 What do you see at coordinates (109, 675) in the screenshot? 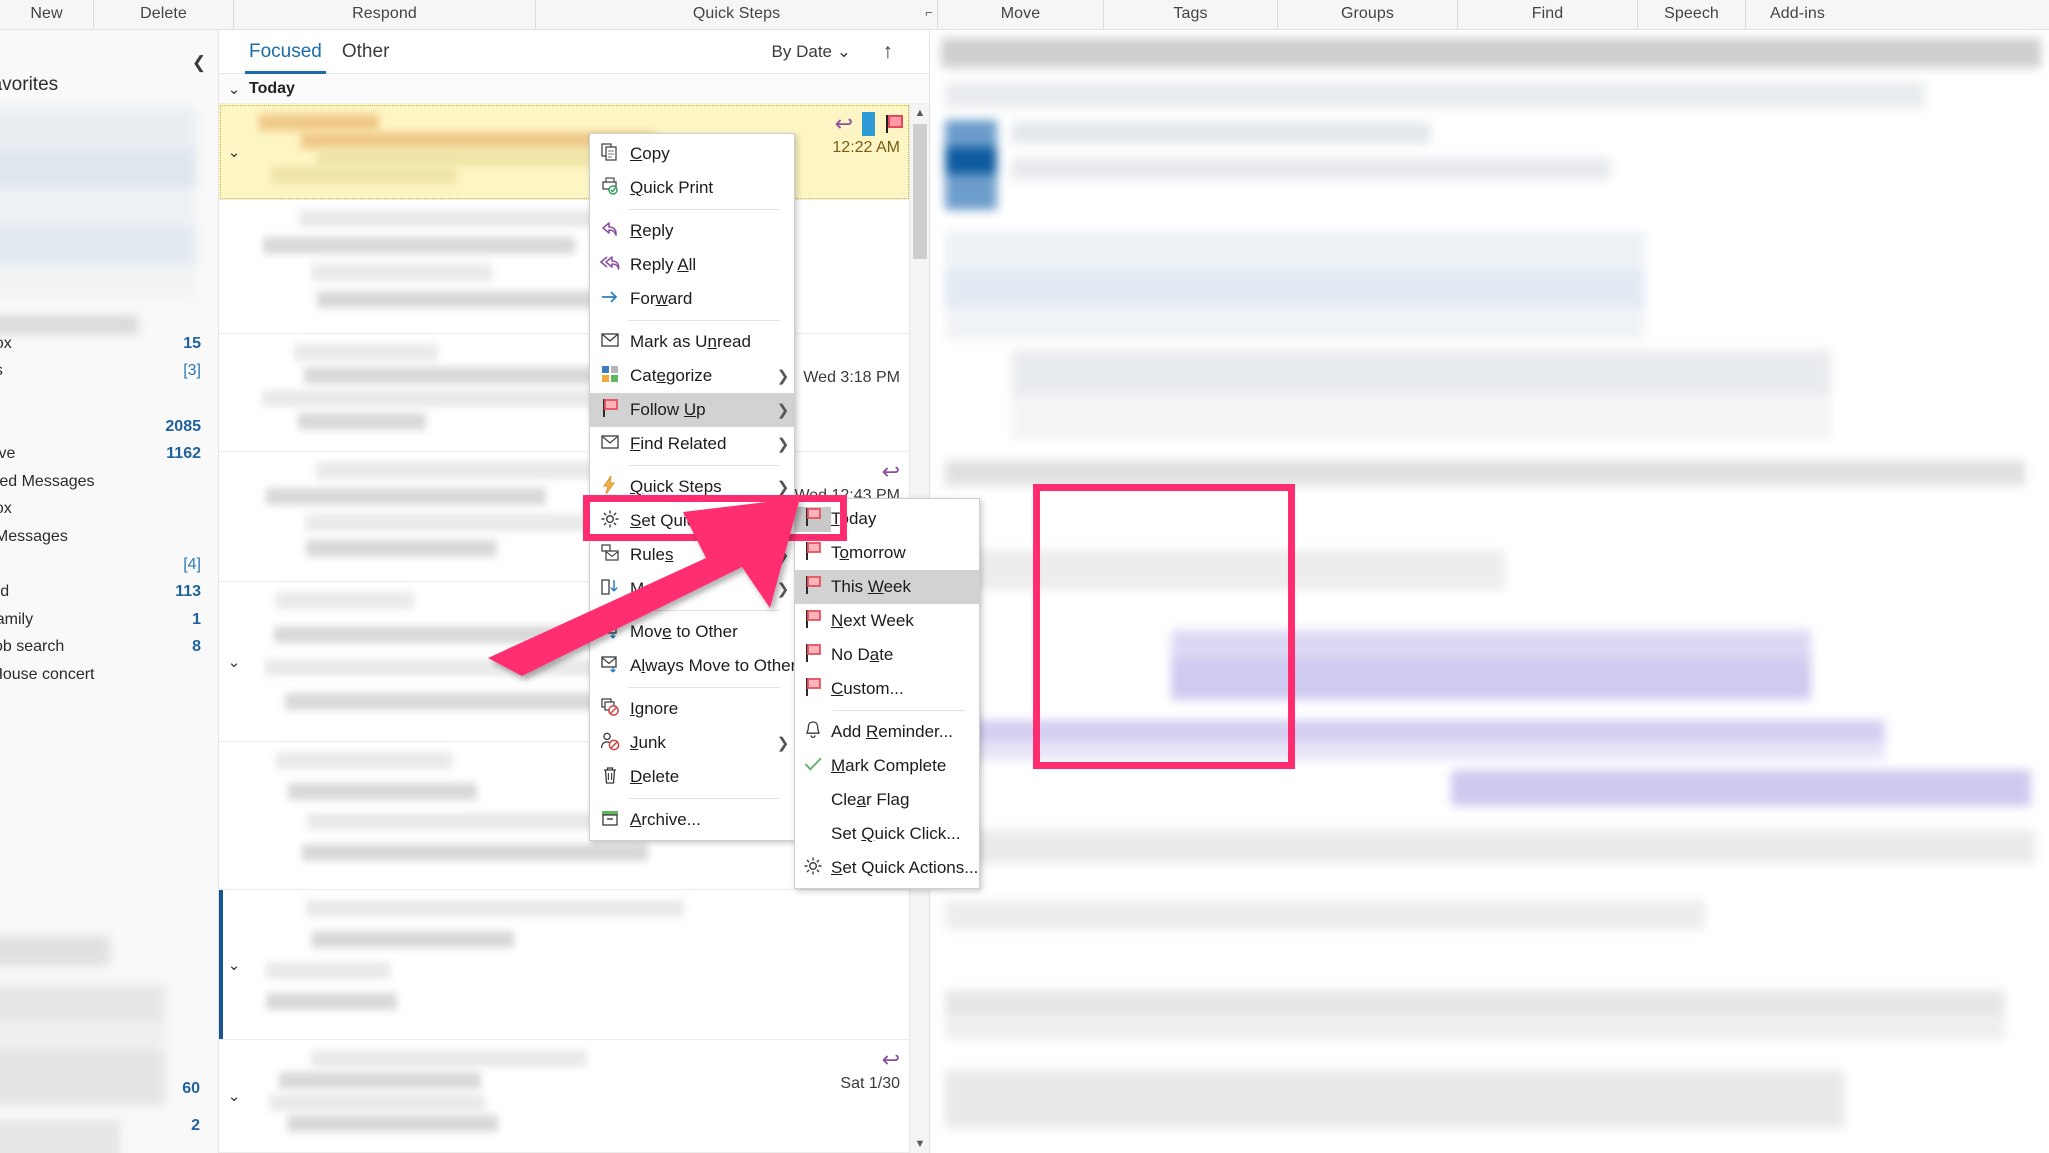
I see `folder-row-in-house-concert: -House concert` at bounding box center [109, 675].